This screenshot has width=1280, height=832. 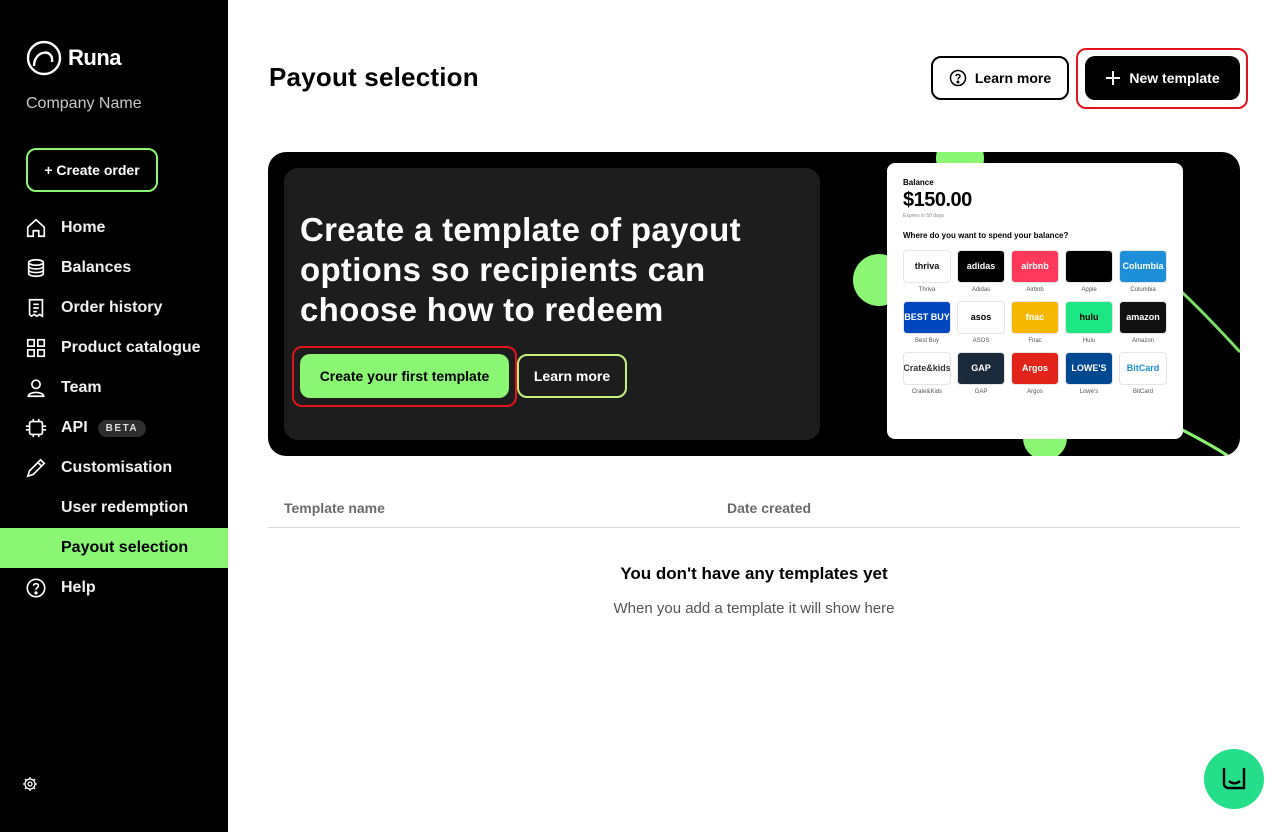 I want to click on sidebar-item-label: API, so click(x=74, y=427).